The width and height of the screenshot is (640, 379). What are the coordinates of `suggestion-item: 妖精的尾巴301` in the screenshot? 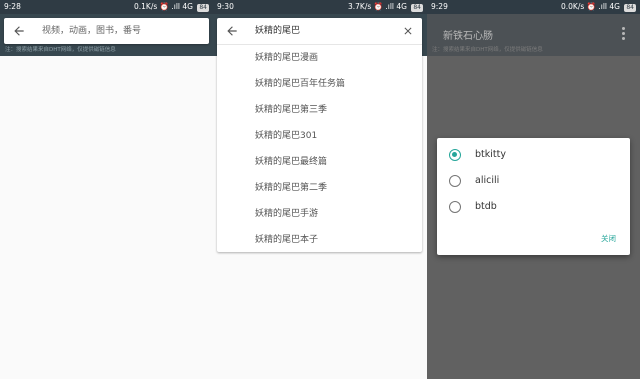 It's located at (319, 136).